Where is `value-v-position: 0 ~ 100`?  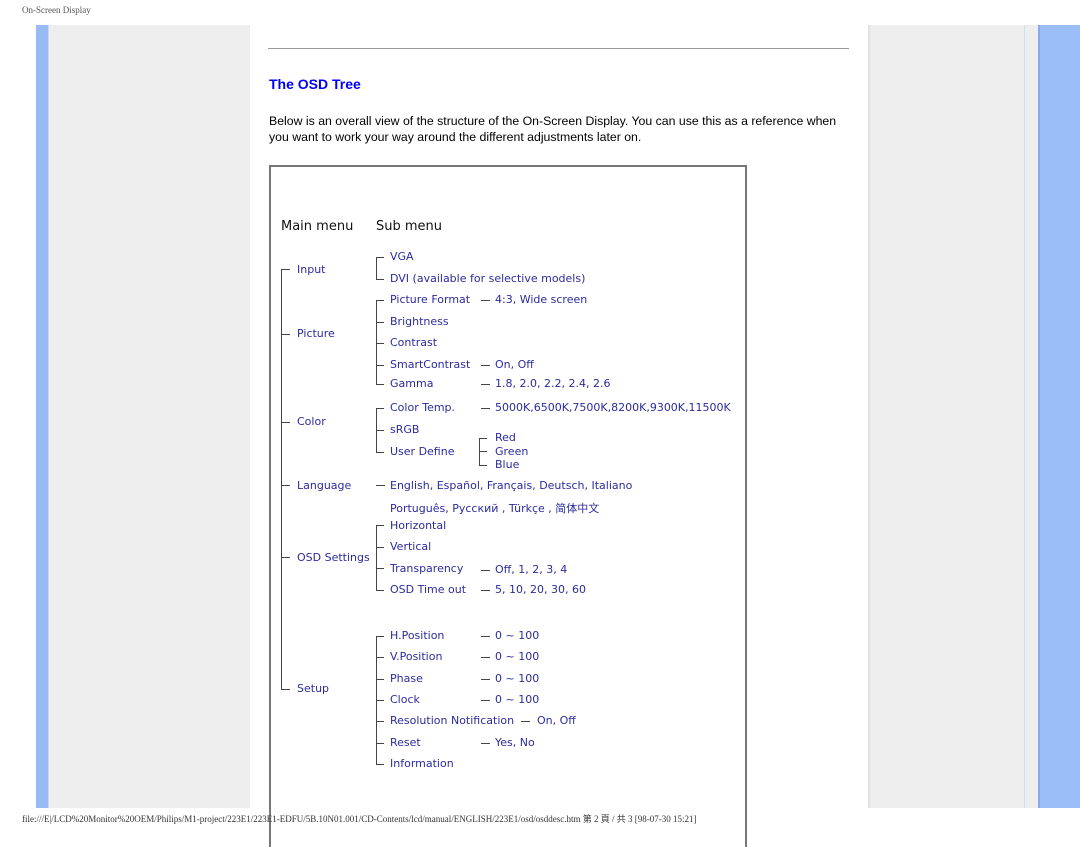 value-v-position: 0 ~ 100 is located at coordinates (517, 656).